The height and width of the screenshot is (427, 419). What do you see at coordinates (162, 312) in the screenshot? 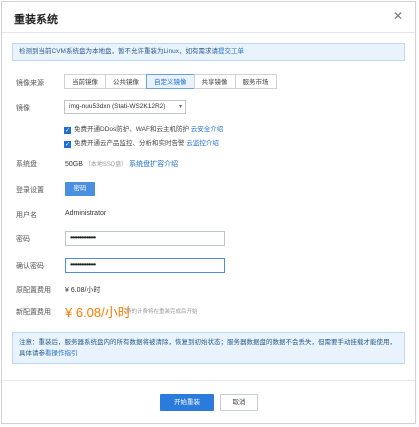
I see `new-fee-note: 新的计费将在重装完成后开始` at bounding box center [162, 312].